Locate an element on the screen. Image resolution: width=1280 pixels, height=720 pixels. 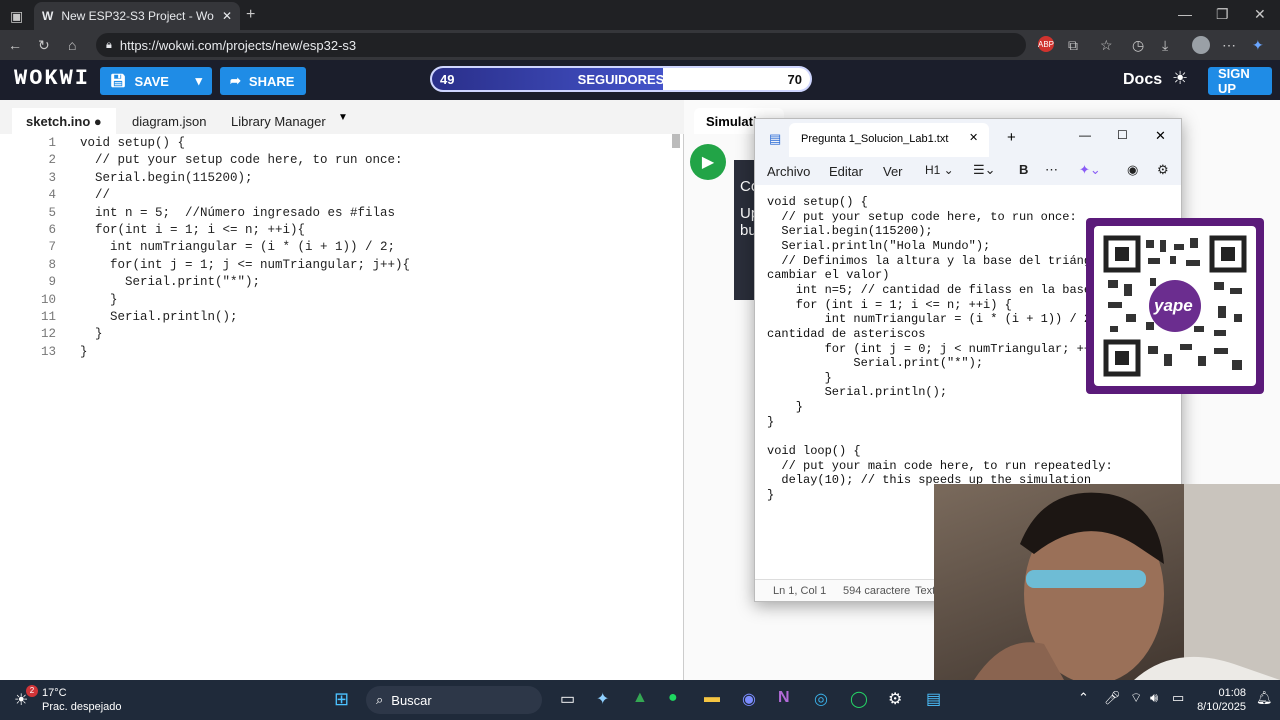
bold-icon: B is located at coordinates (1023, 169).